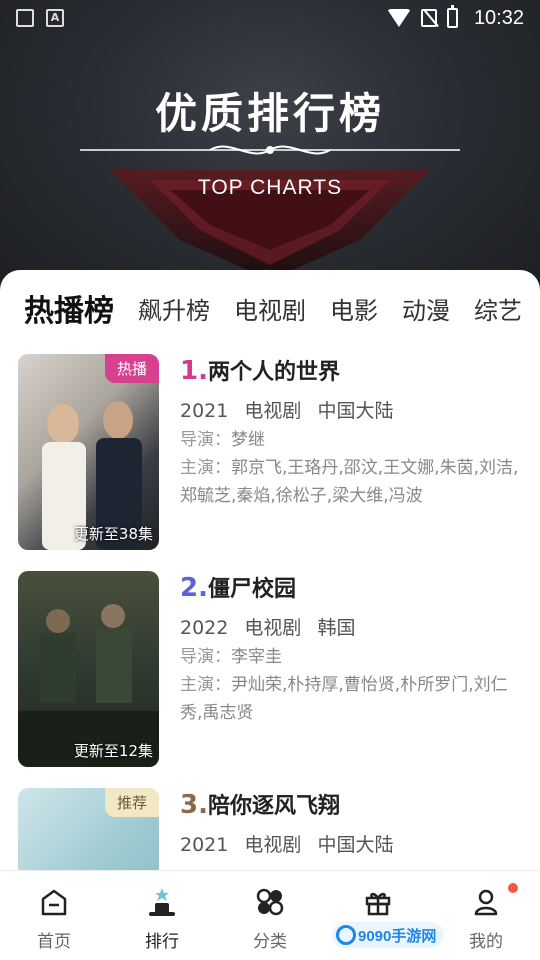  What do you see at coordinates (398, 18) in the screenshot?
I see `wifi-icon` at bounding box center [398, 18].